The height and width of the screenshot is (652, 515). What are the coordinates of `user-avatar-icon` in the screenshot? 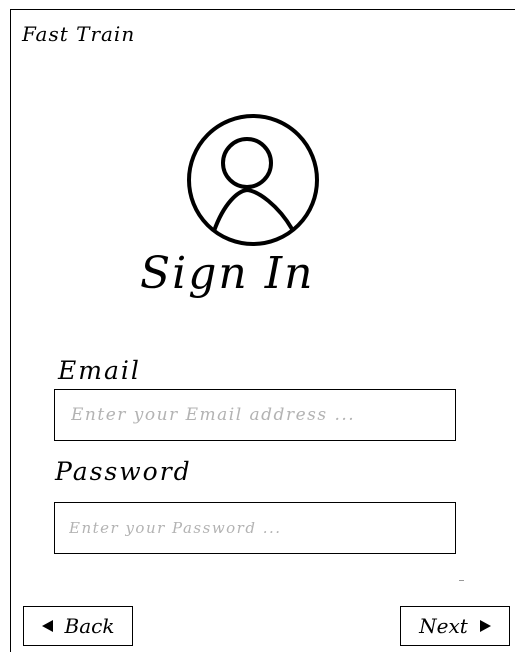 It's located at (253, 180).